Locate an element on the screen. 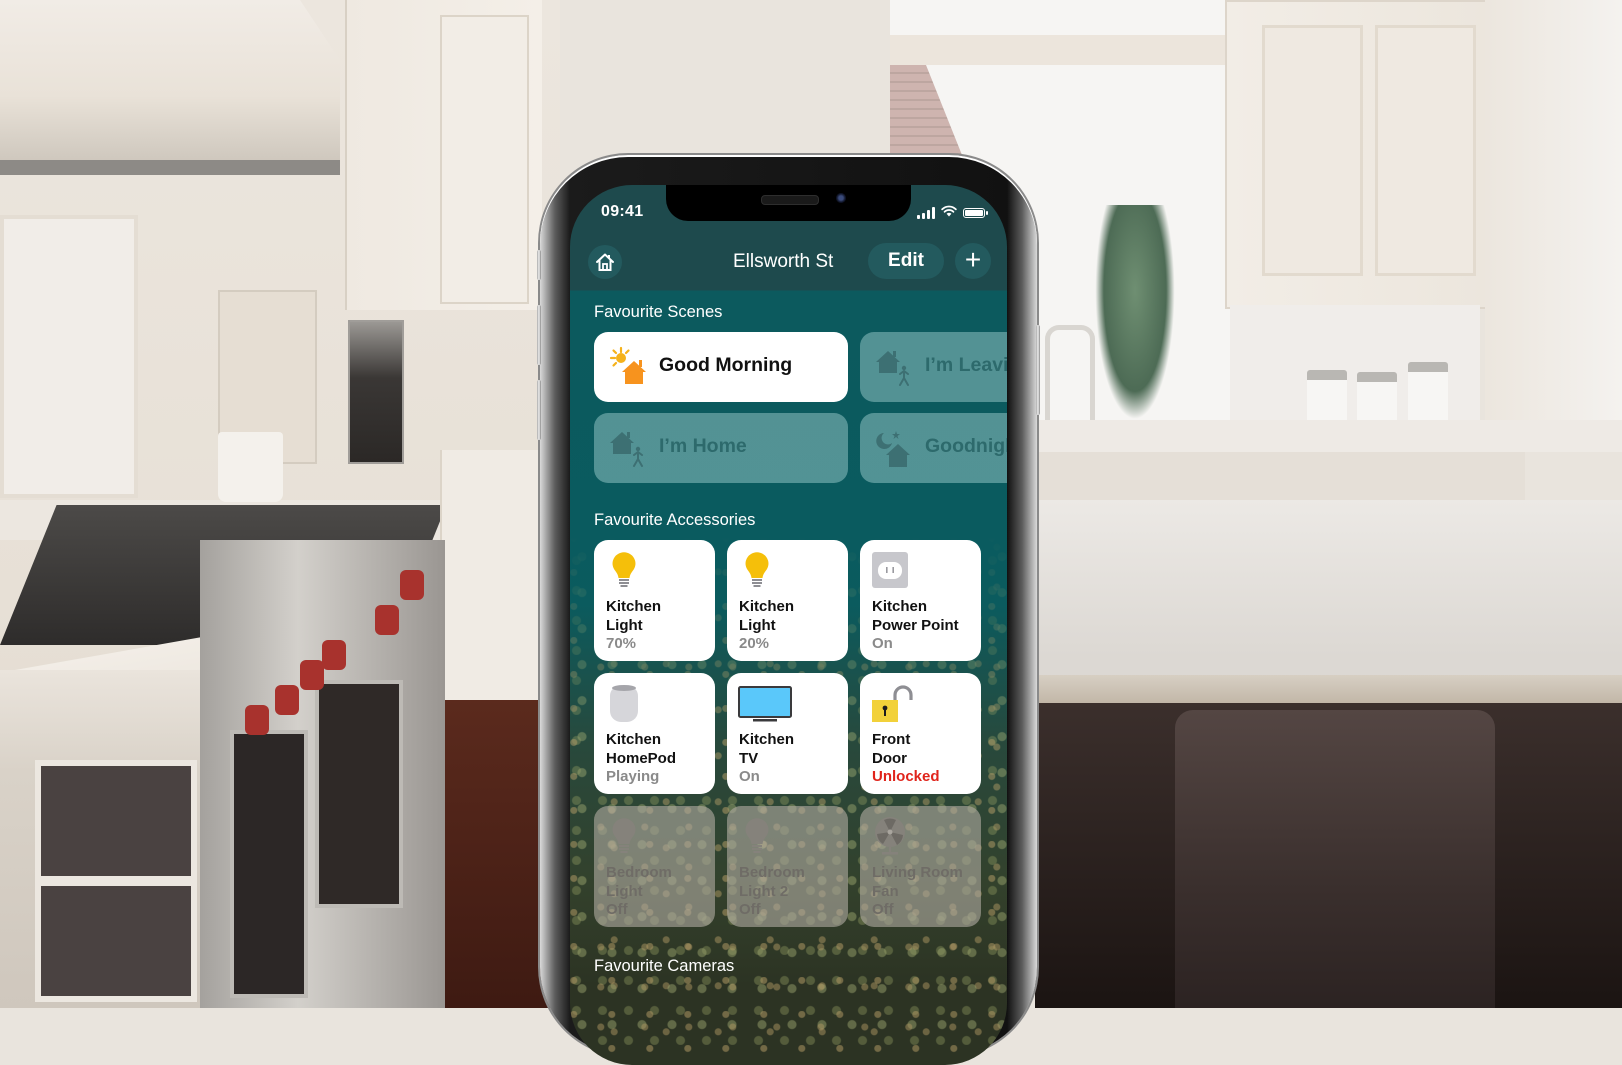 The image size is (1622, 1065). earpiece-speaker is located at coordinates (790, 200).